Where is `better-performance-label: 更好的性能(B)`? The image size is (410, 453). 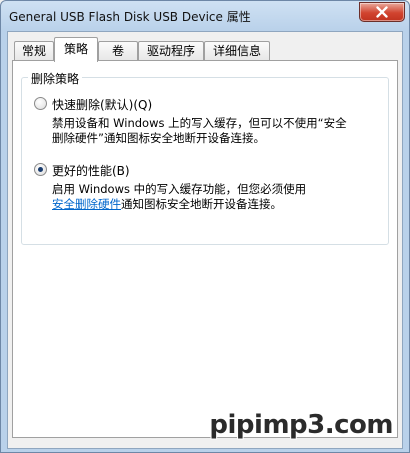 better-performance-label: 更好的性能(B) is located at coordinates (91, 170).